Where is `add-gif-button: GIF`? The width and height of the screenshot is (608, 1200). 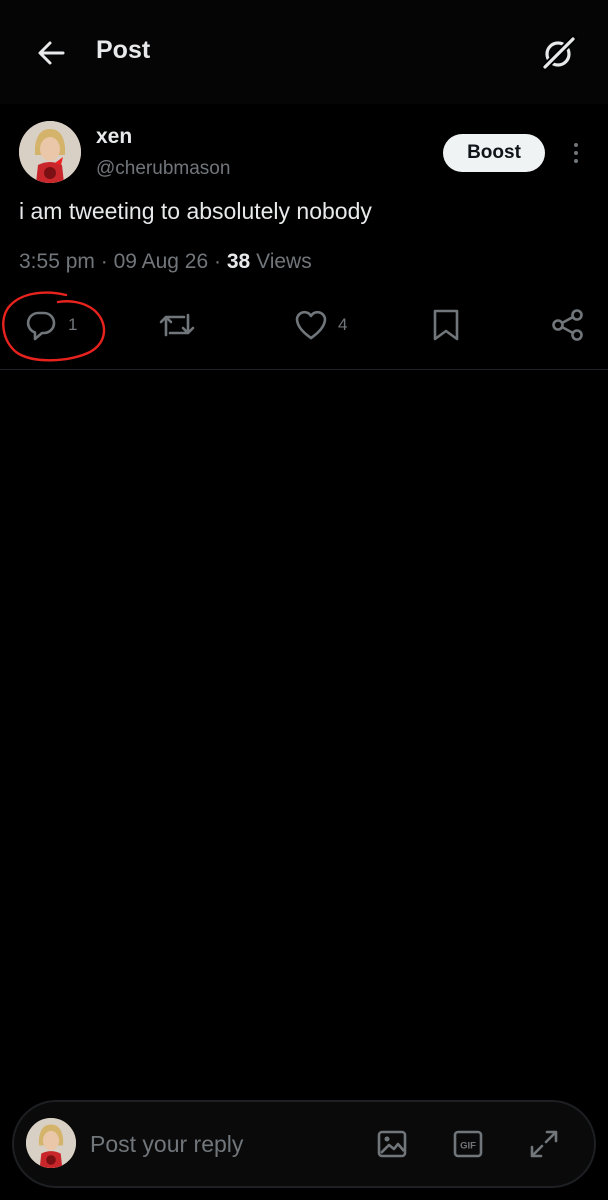 add-gif-button: GIF is located at coordinates (468, 1144).